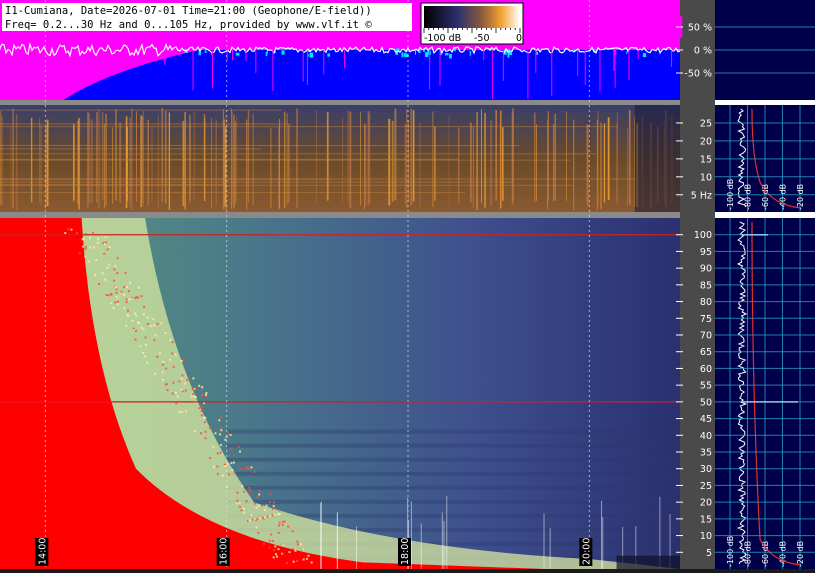  I want to click on efield-axis-tick-label: 25, so click(706, 486).